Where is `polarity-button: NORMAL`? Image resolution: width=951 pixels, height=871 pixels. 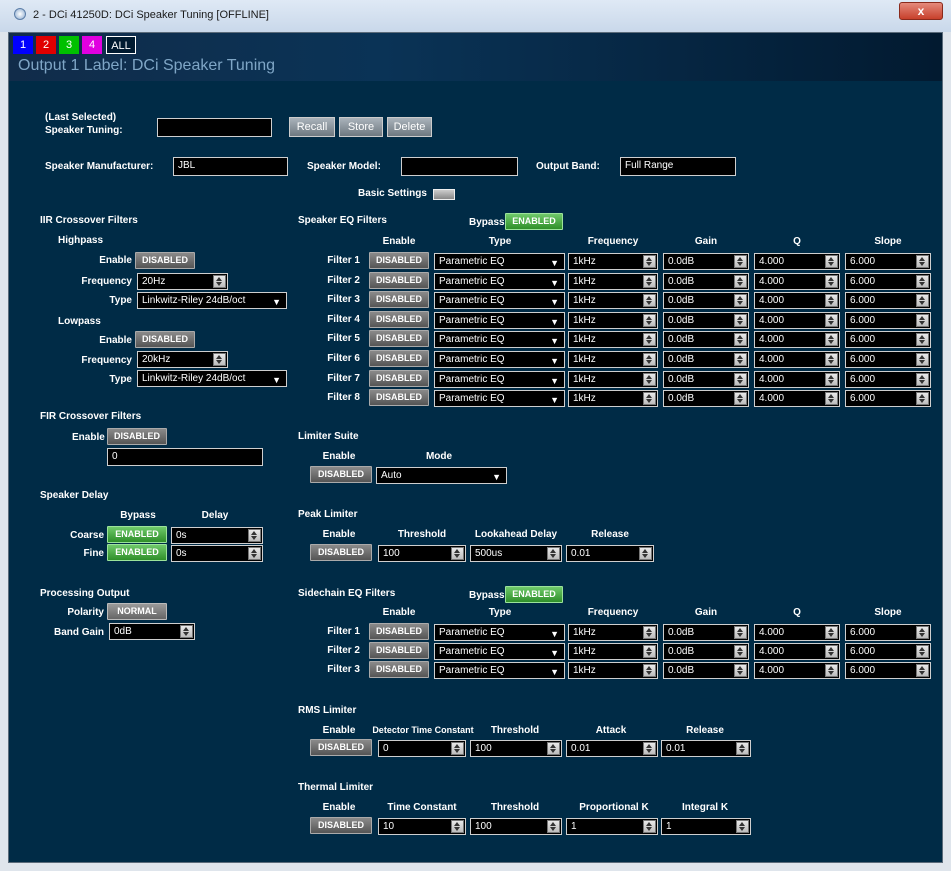 polarity-button: NORMAL is located at coordinates (137, 611).